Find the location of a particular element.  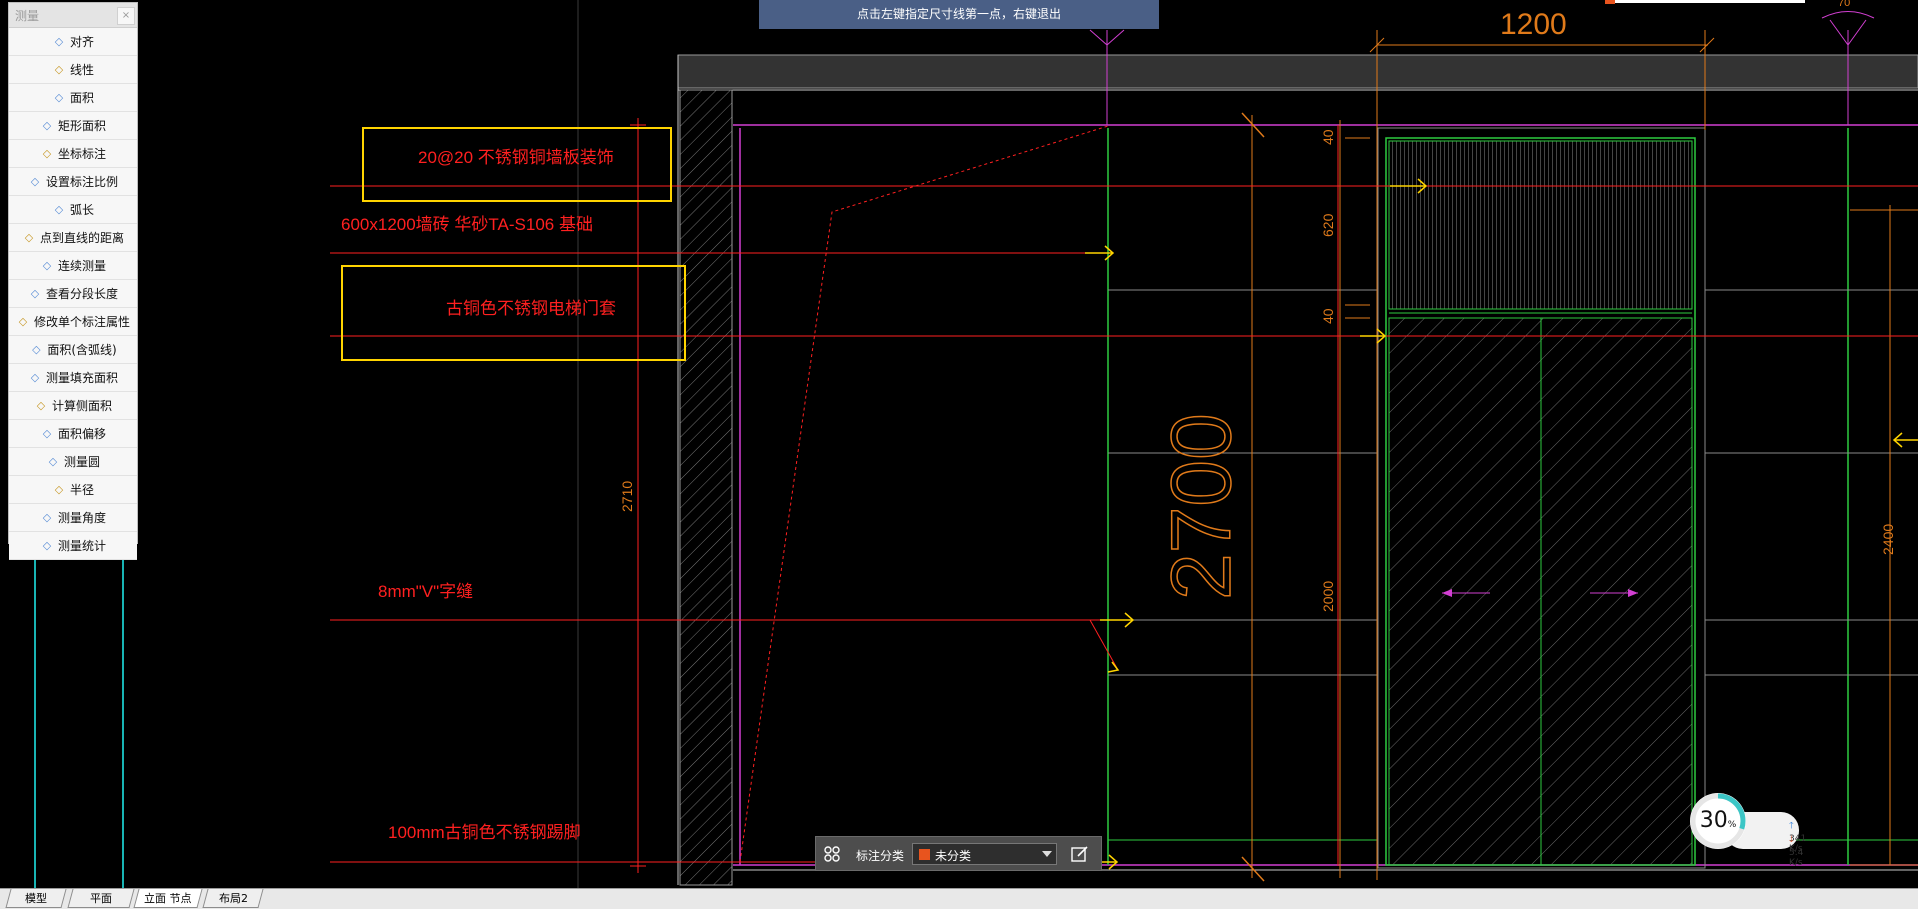

statistics-icon: ◇ is located at coordinates (47, 545).